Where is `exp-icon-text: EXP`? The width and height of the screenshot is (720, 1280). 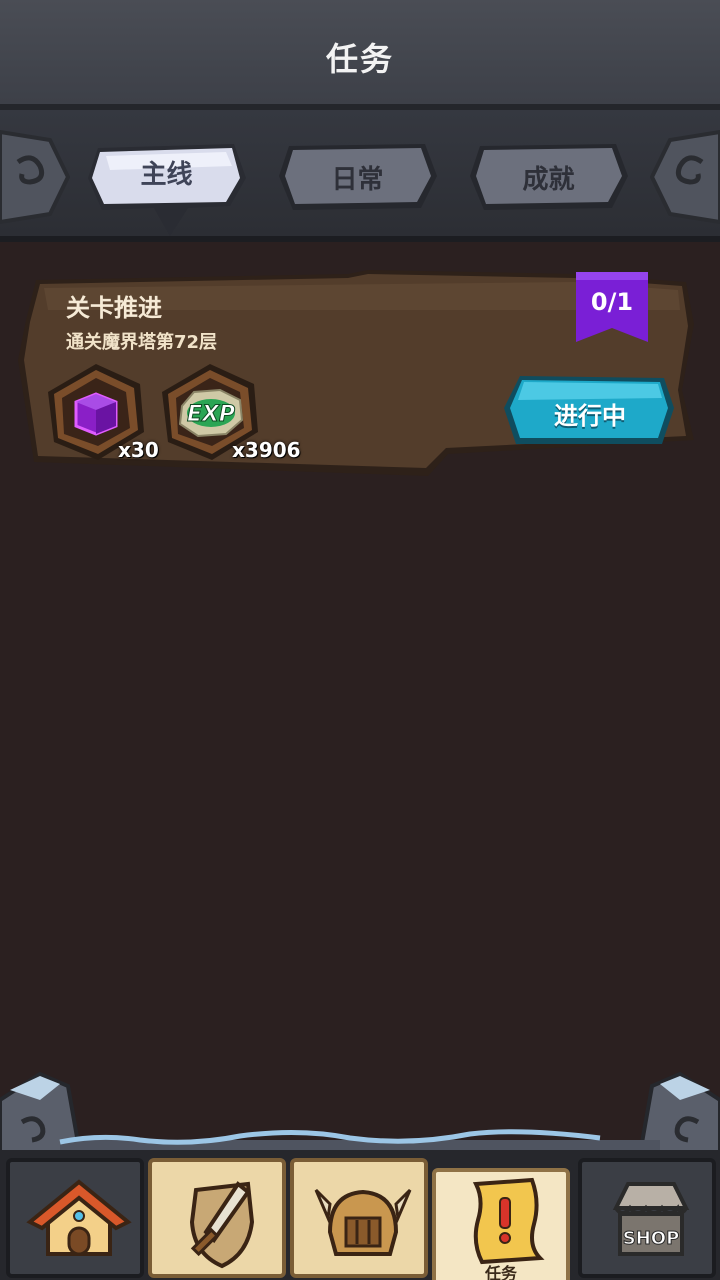
exp-icon-text: EXP is located at coordinates (211, 414).